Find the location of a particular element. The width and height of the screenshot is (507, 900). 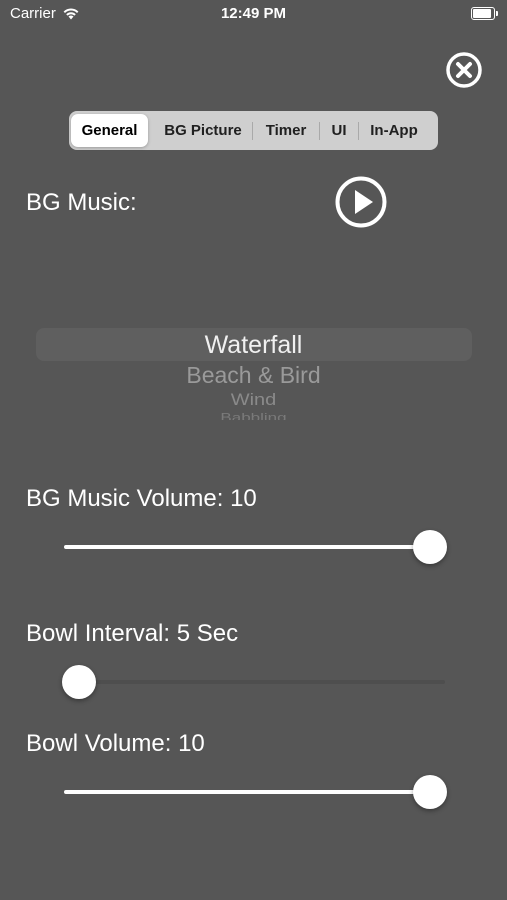

status-time: 12:49 PM is located at coordinates (253, 13).